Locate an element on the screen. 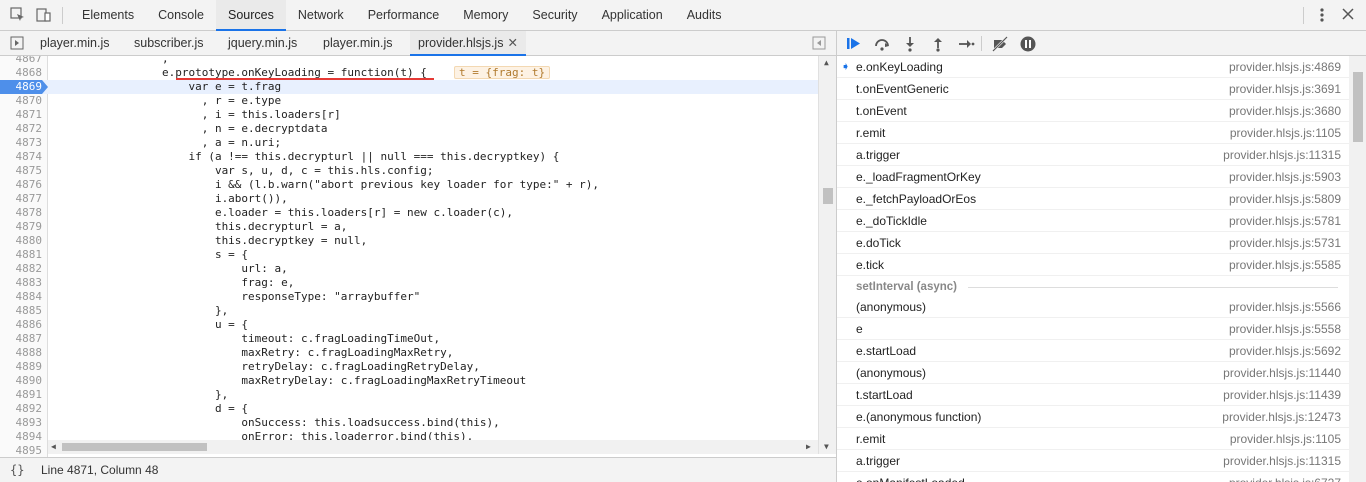 The height and width of the screenshot is (482, 1366). toggle-debugger-icon is located at coordinates (819, 44).